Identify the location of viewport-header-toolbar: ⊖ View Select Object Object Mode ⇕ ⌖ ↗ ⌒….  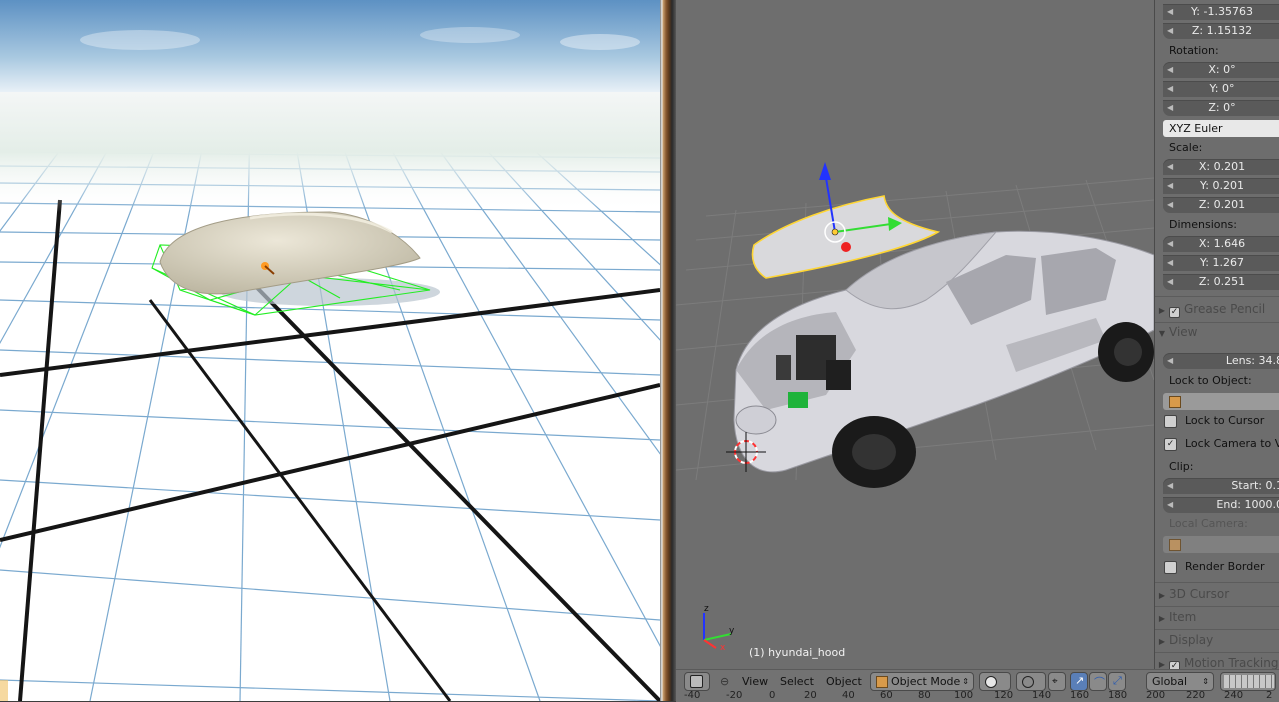
(977, 685).